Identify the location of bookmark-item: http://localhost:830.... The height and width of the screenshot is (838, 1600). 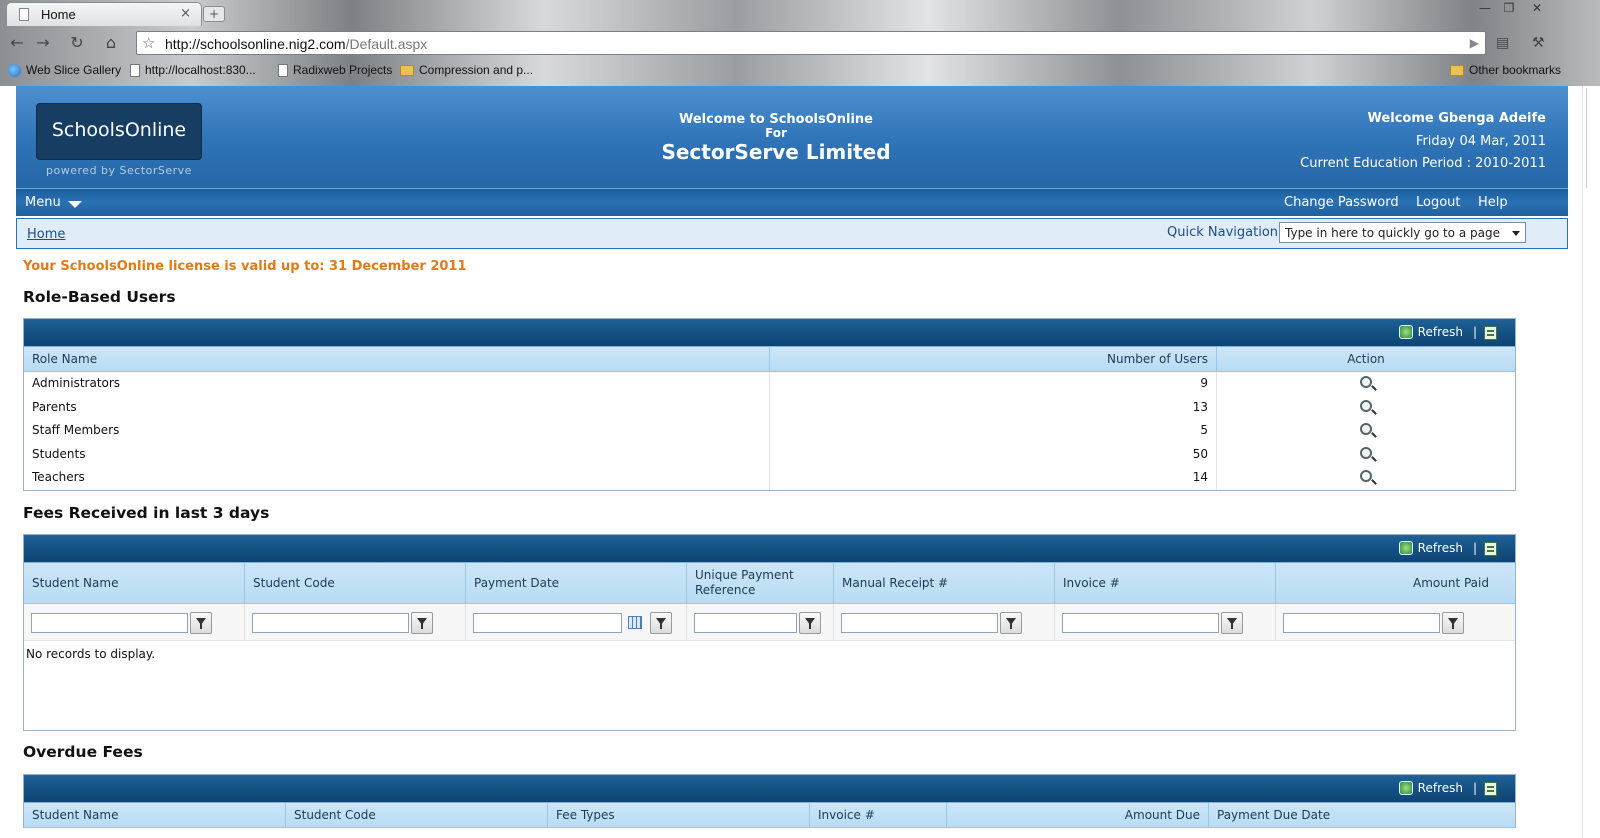
(193, 70).